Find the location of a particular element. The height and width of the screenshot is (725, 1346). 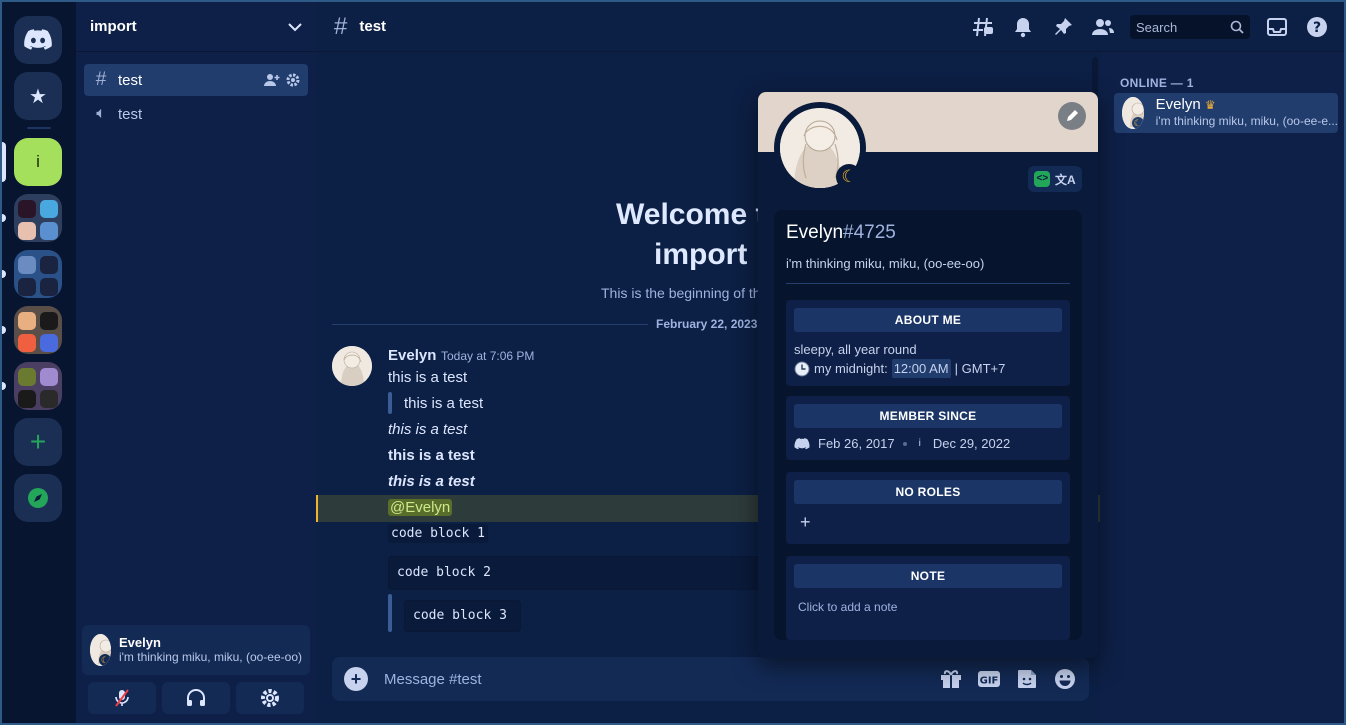

attach-plus-icon: + is located at coordinates (356, 679).